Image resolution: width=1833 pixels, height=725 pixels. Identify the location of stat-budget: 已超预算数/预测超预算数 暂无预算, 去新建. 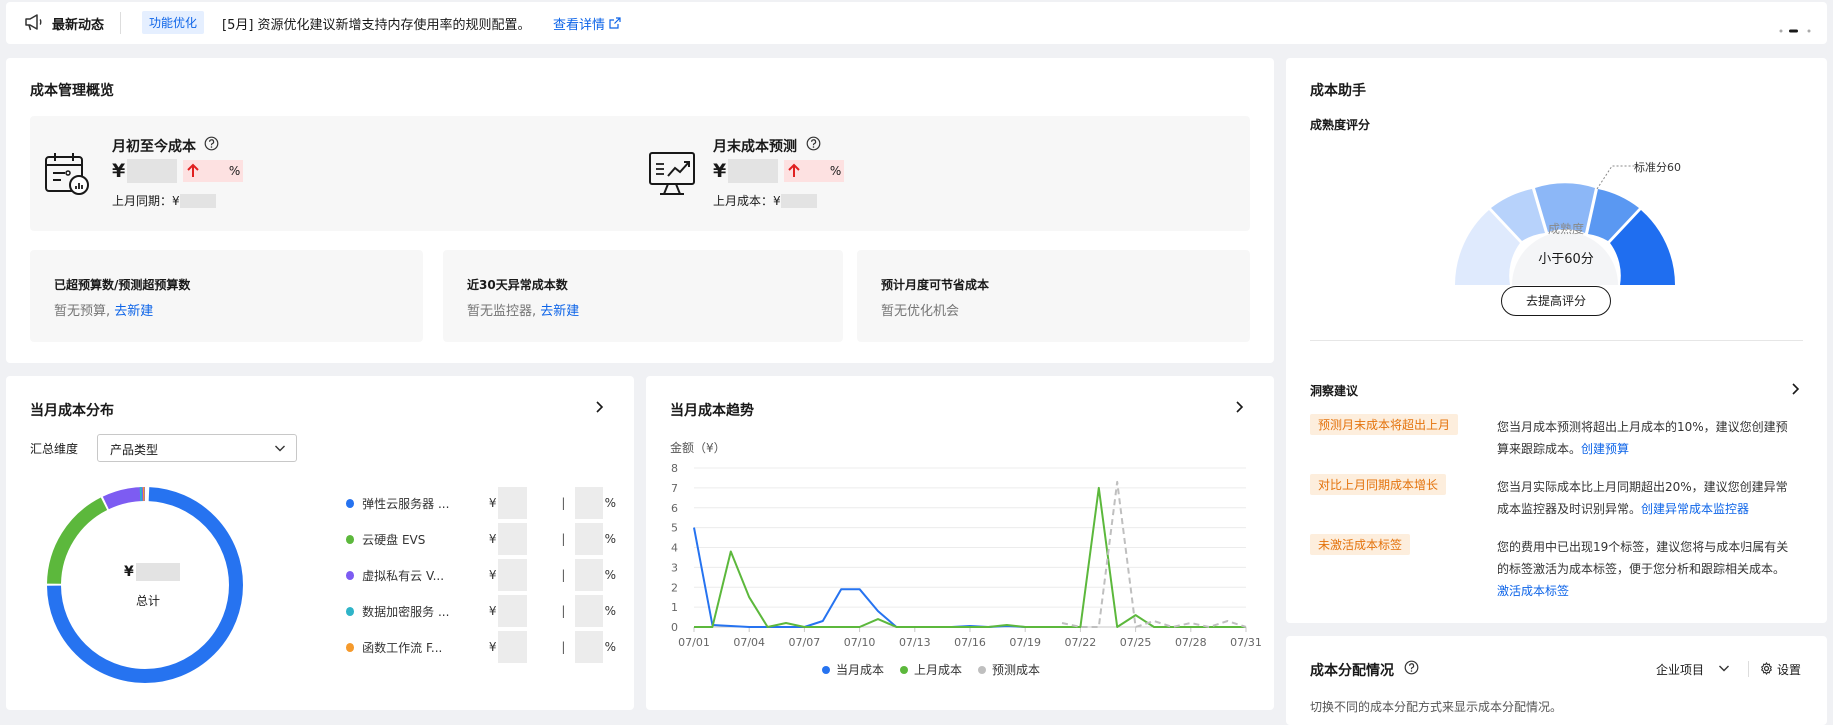
(226, 296).